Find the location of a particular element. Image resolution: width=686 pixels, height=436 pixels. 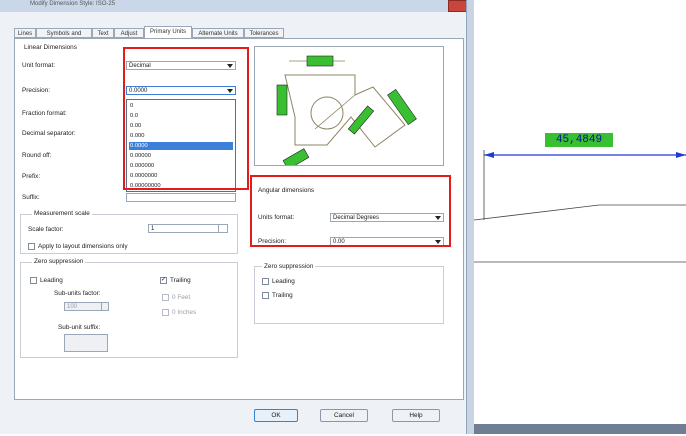

angular-leading-label: Leading is located at coordinates (283, 281).